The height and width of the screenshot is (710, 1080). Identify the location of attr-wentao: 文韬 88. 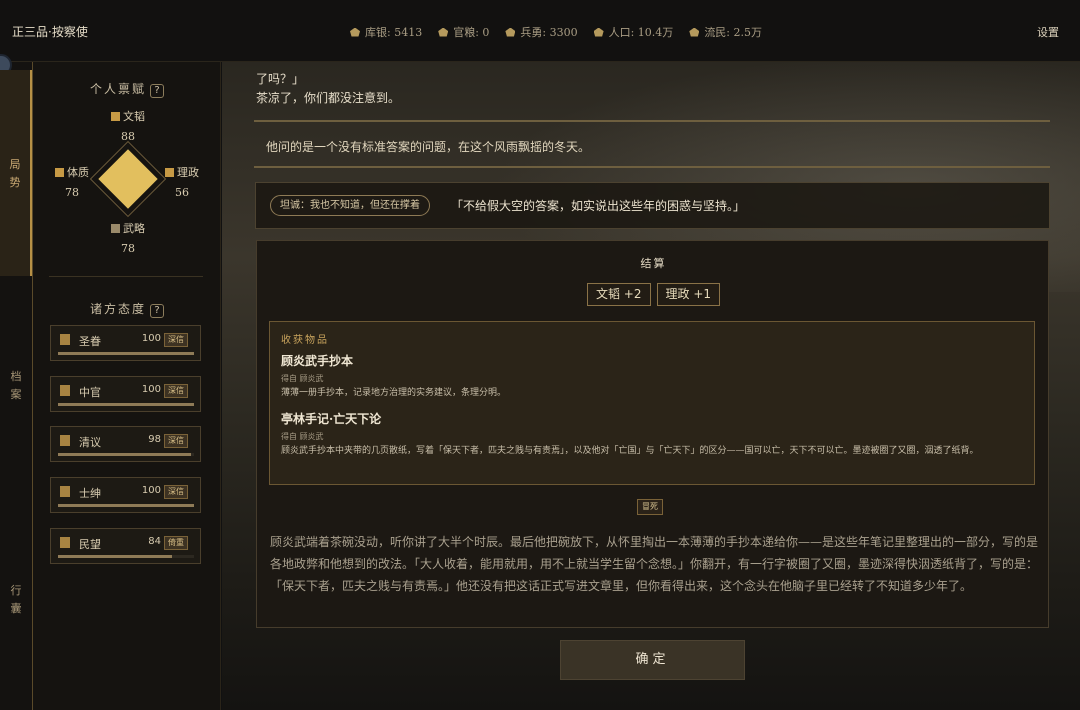
(128, 125).